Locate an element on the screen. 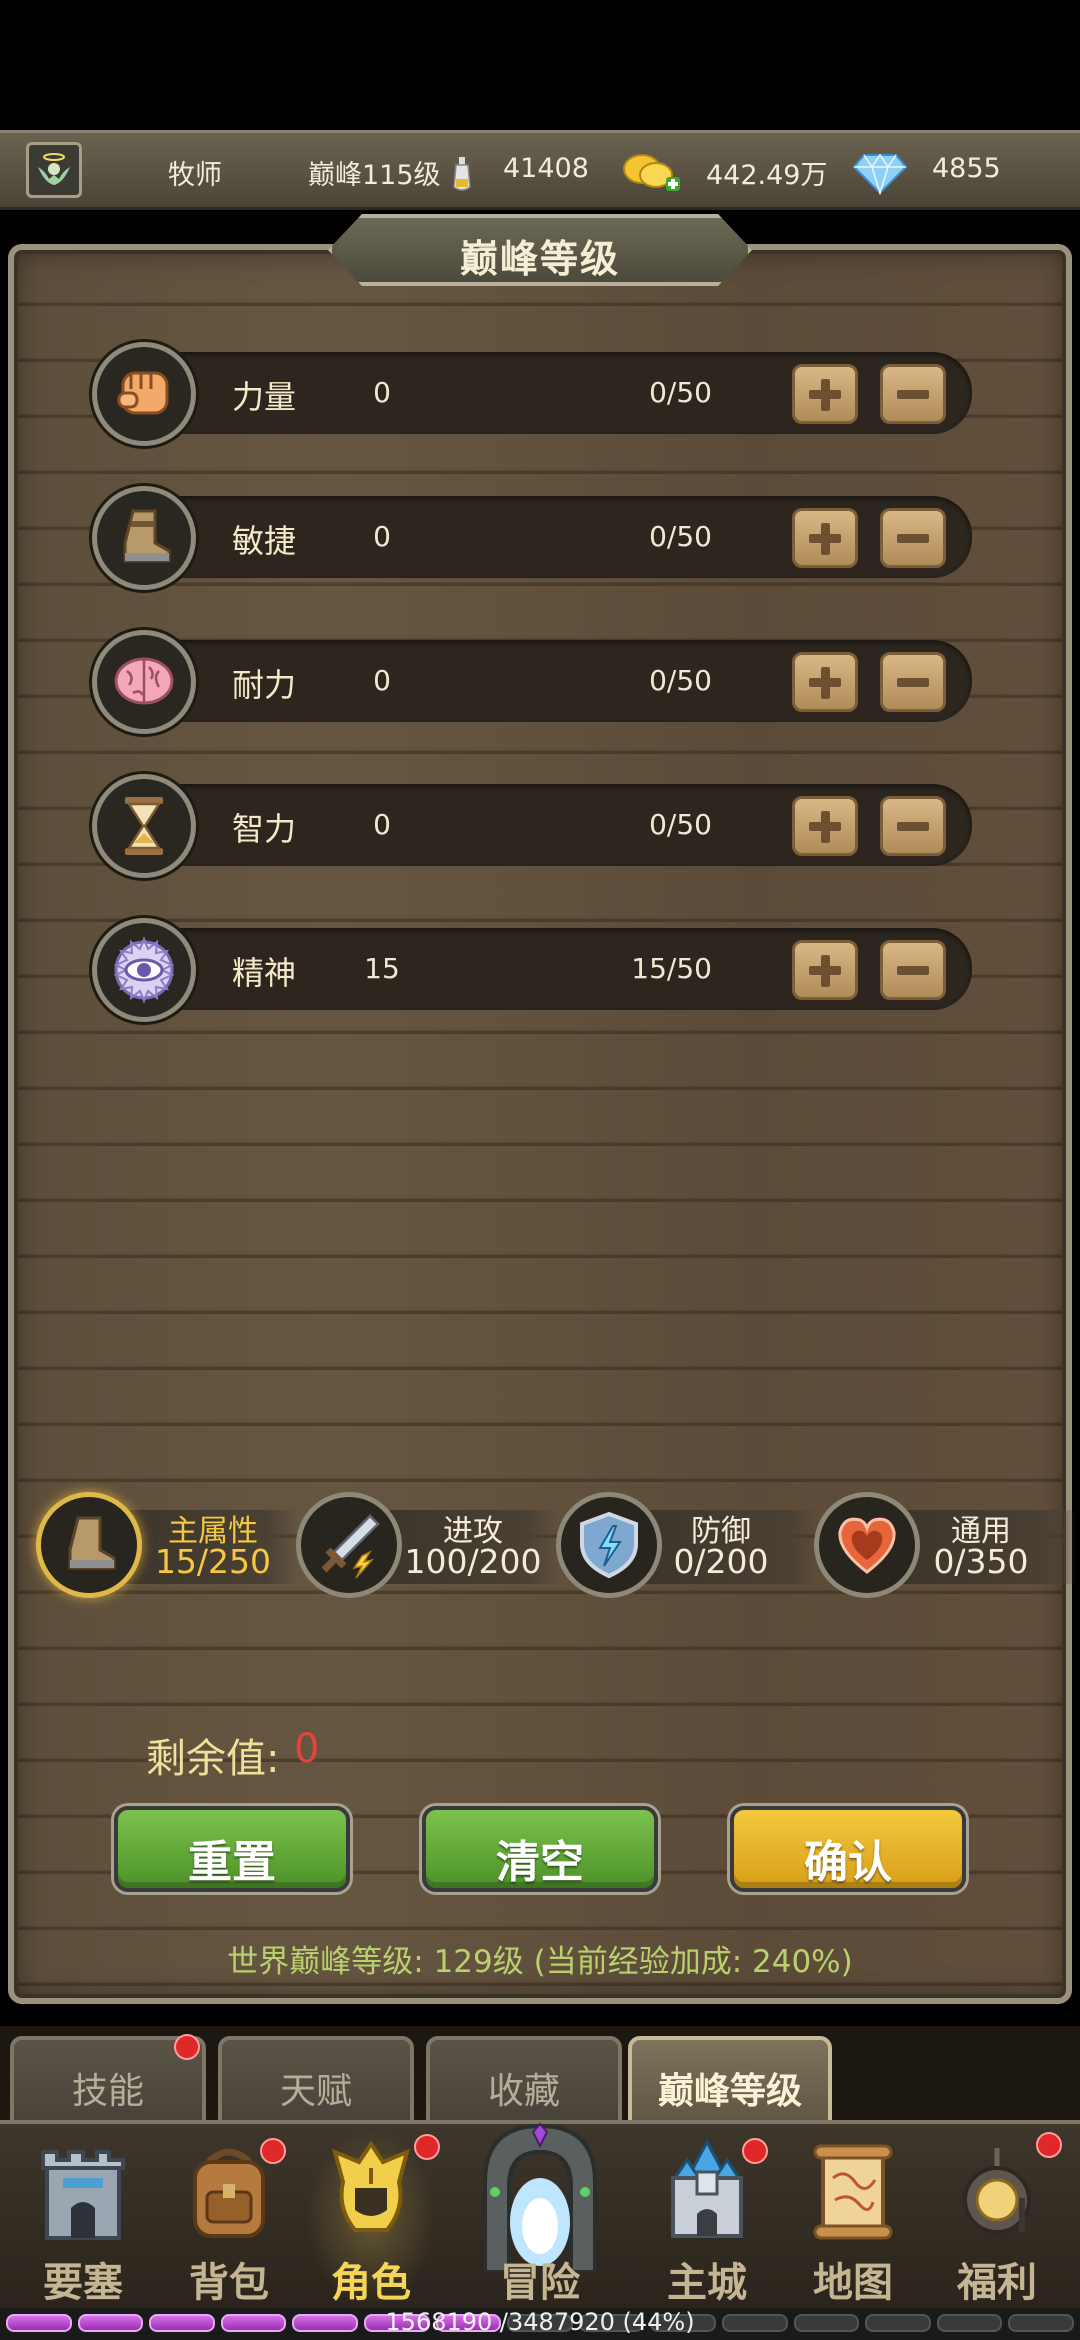  nav-map: 地图 is located at coordinates (853, 2223).